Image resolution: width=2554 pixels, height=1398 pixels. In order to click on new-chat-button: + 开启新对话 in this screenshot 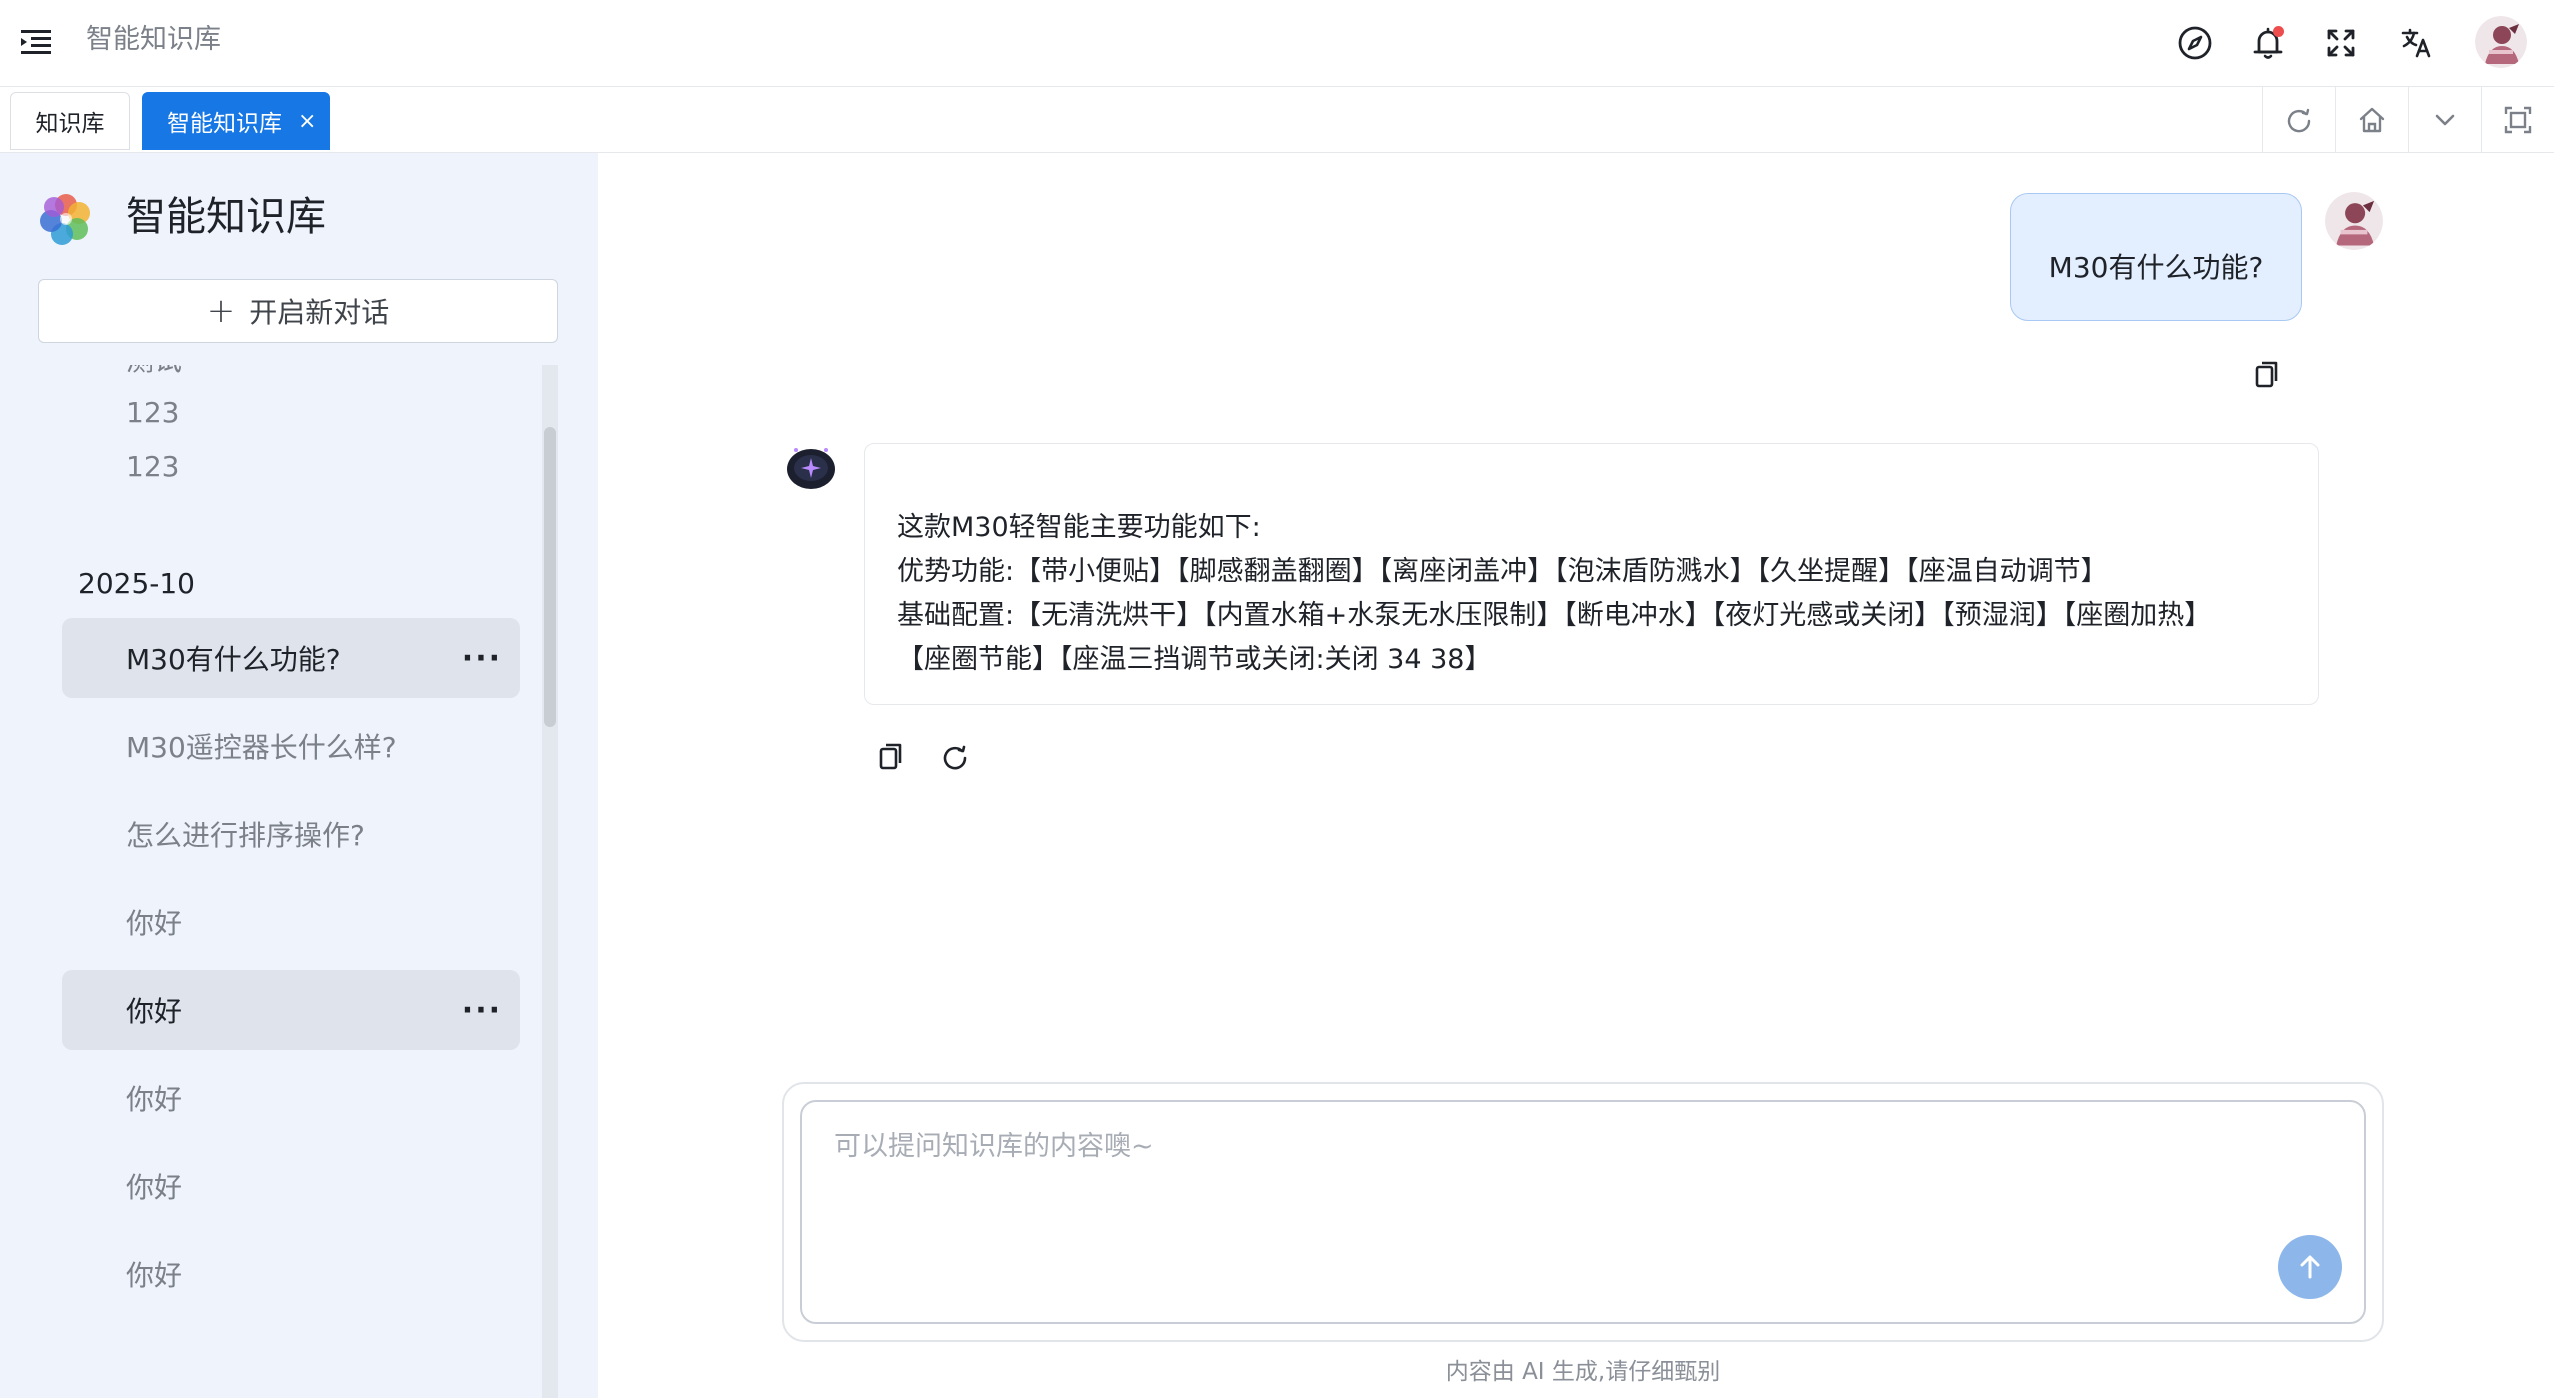, I will do `click(298, 311)`.